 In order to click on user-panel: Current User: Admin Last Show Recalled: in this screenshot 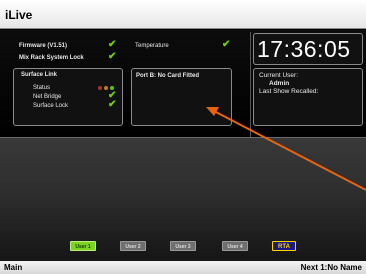, I will do `click(308, 97)`.